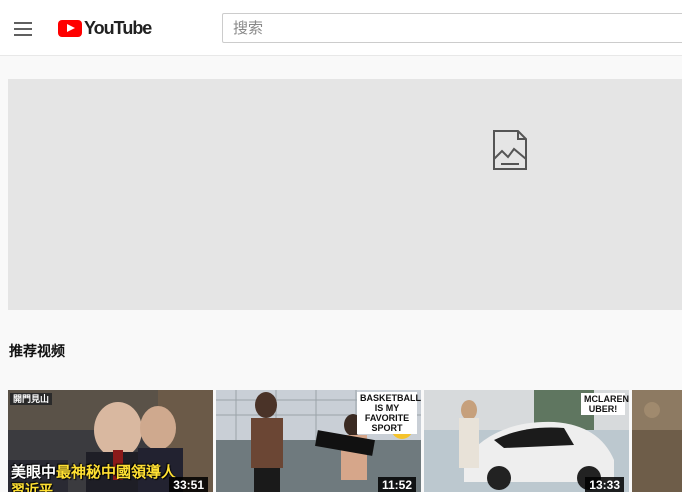 This screenshot has width=682, height=492. I want to click on thumbnail-caption: BASKETBALL IS MY FAVORITE SPORT, so click(389, 413).